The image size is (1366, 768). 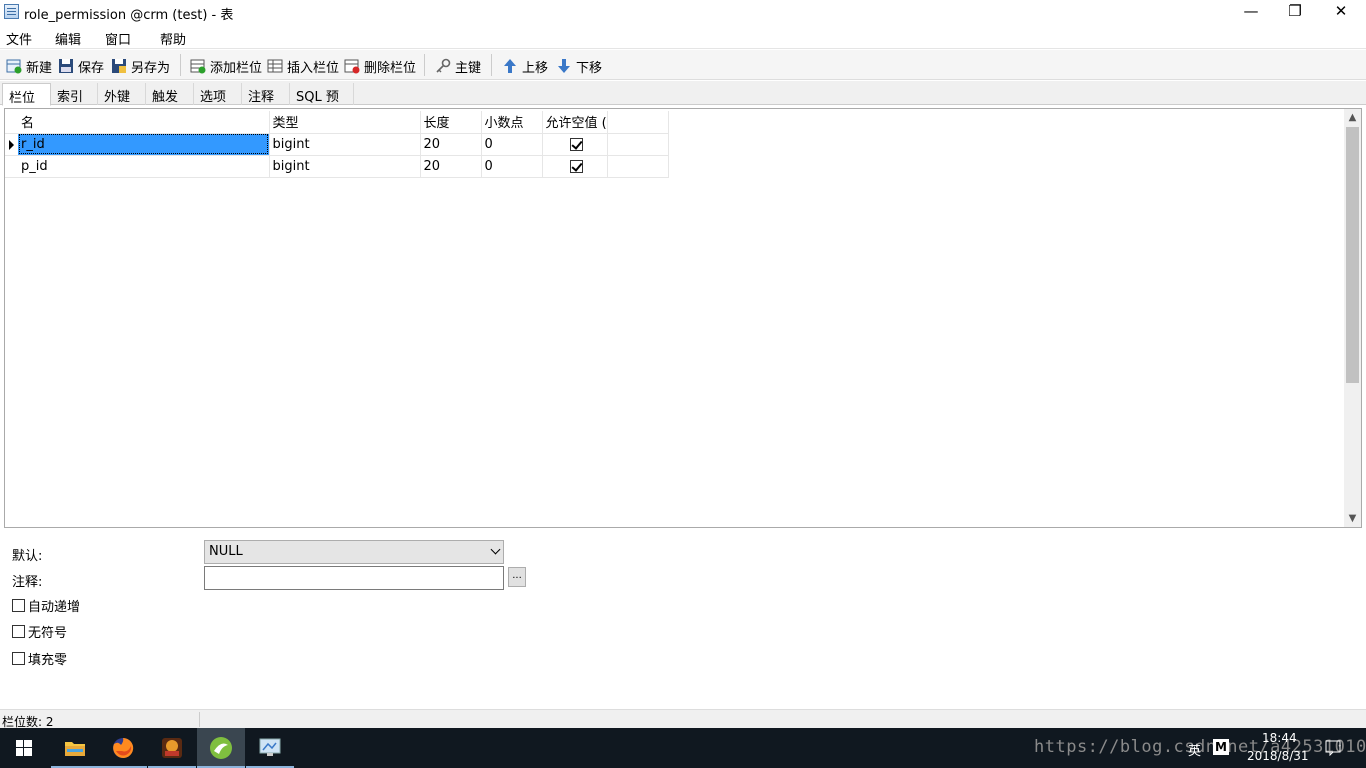 What do you see at coordinates (198, 66) in the screenshot?
I see `add-field-icon` at bounding box center [198, 66].